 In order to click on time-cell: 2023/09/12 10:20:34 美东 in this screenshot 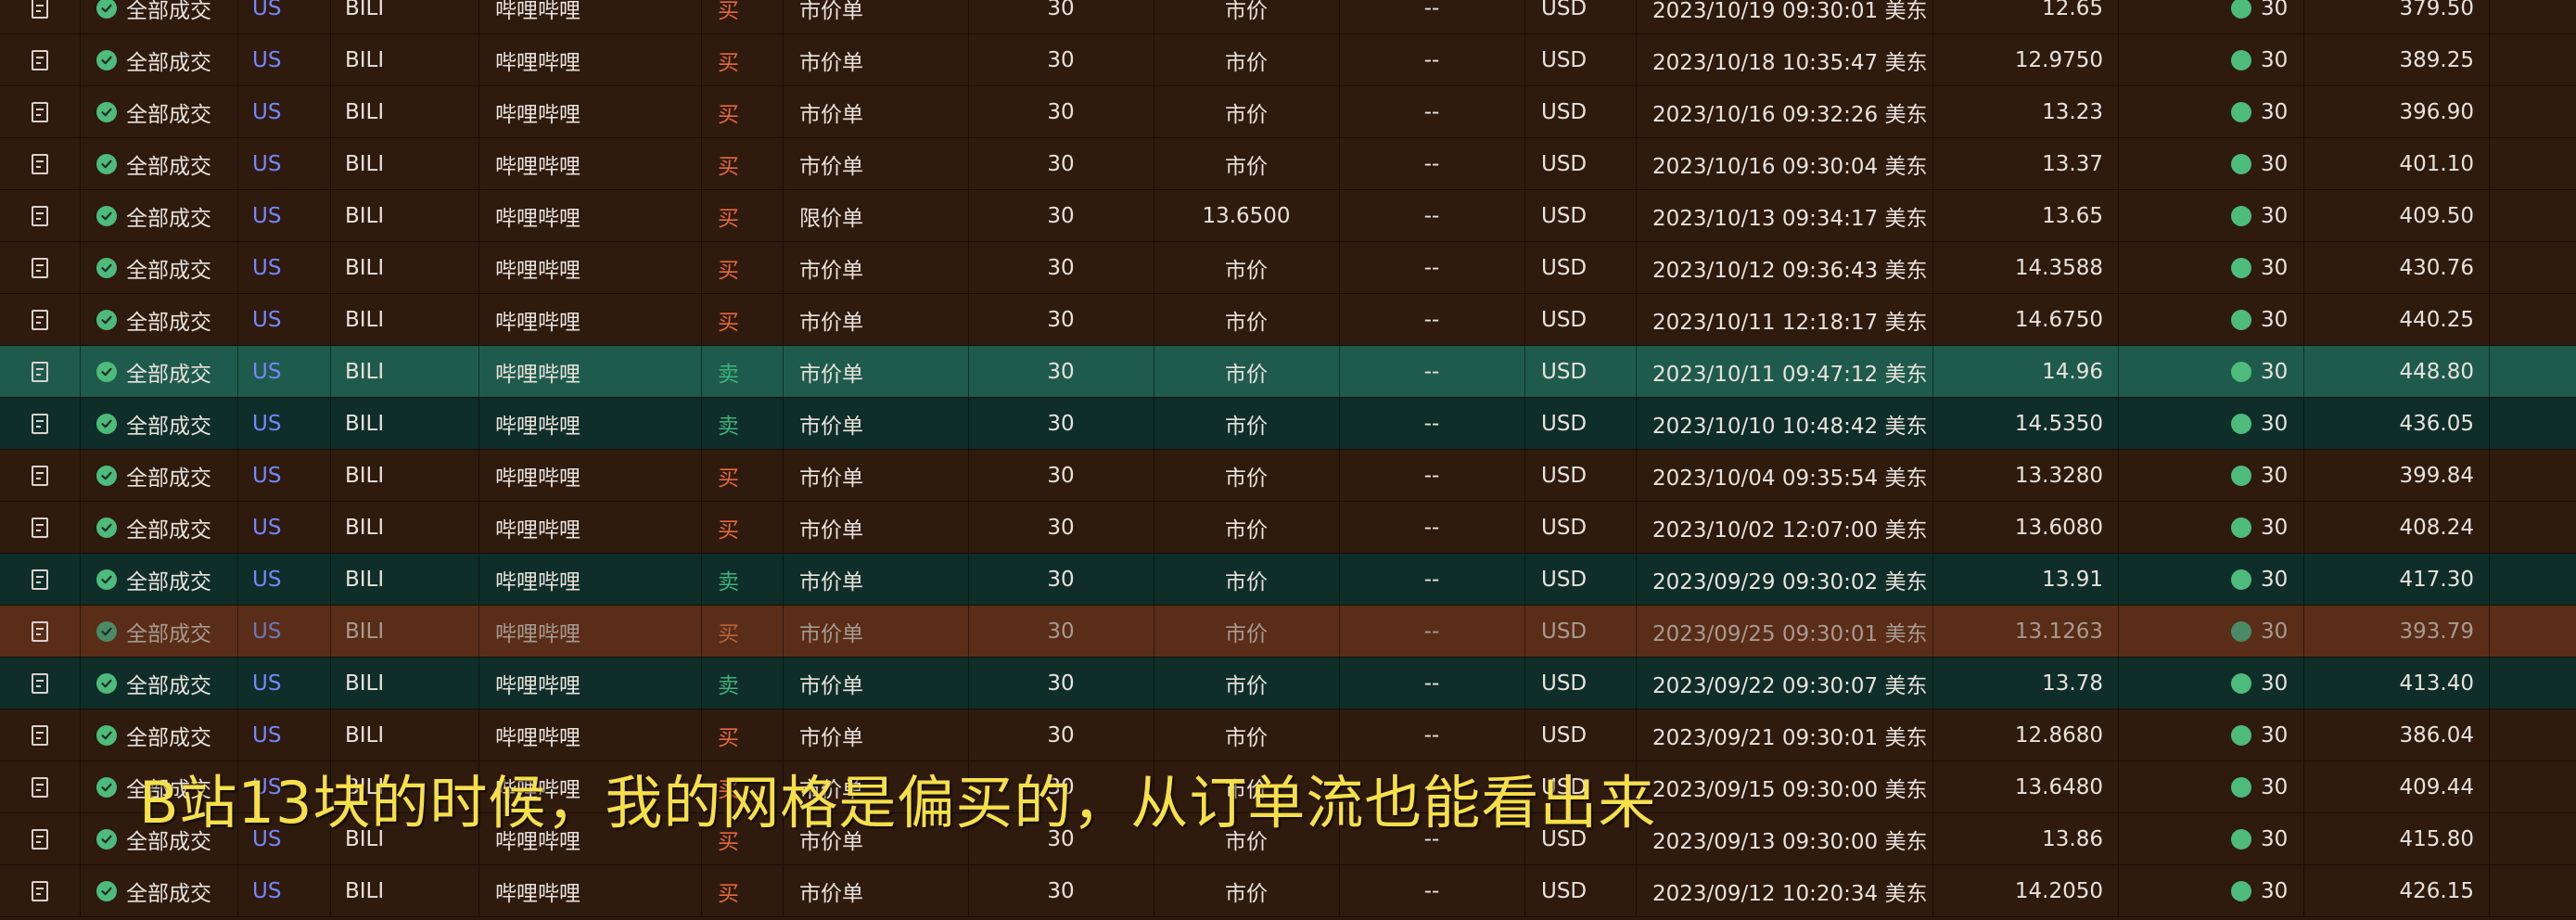, I will do `click(1792, 890)`.